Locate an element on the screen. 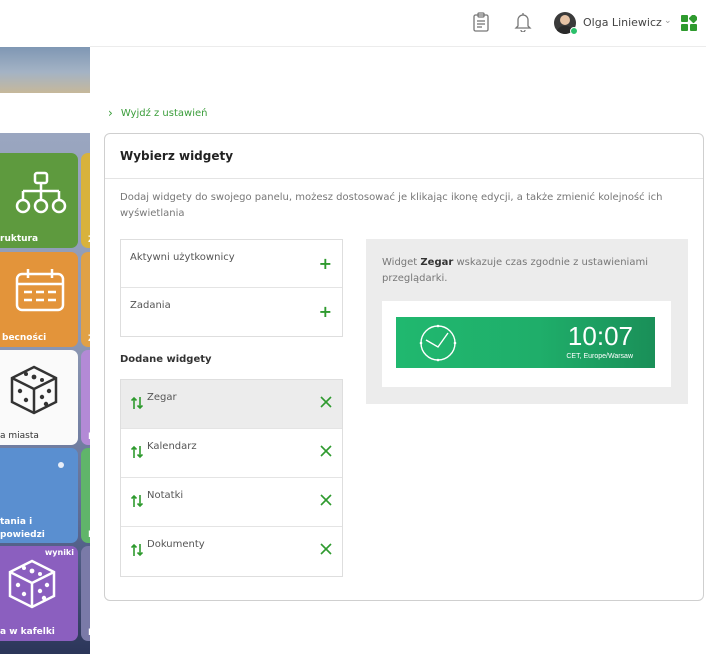  clock-widget: 10:07 CET, Europe/Warsaw is located at coordinates (525, 342).